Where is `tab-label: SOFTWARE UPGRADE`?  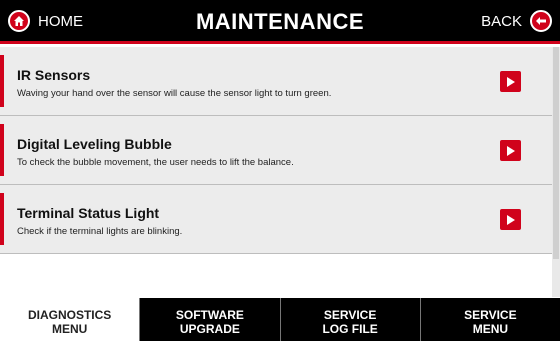 tab-label: SOFTWARE UPGRADE is located at coordinates (209, 321).